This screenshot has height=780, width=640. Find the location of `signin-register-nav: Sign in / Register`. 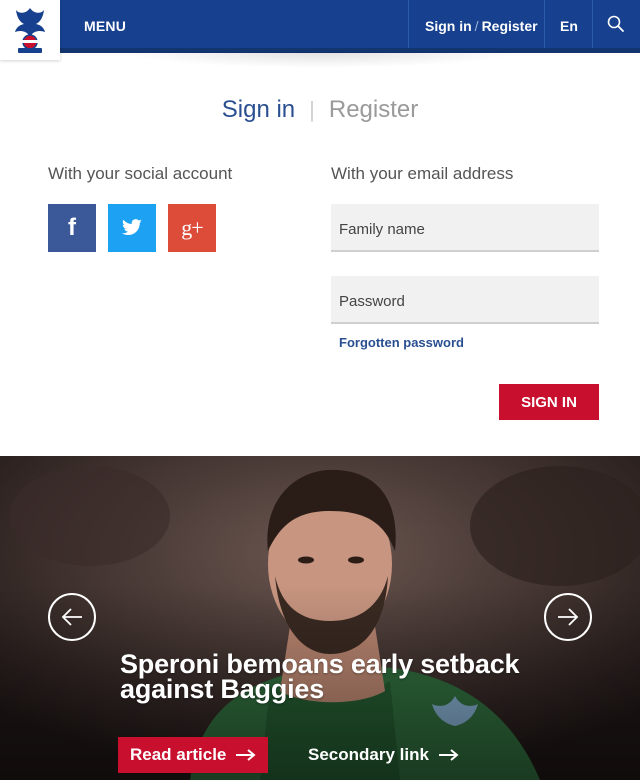

signin-register-nav: Sign in / Register is located at coordinates (481, 26).